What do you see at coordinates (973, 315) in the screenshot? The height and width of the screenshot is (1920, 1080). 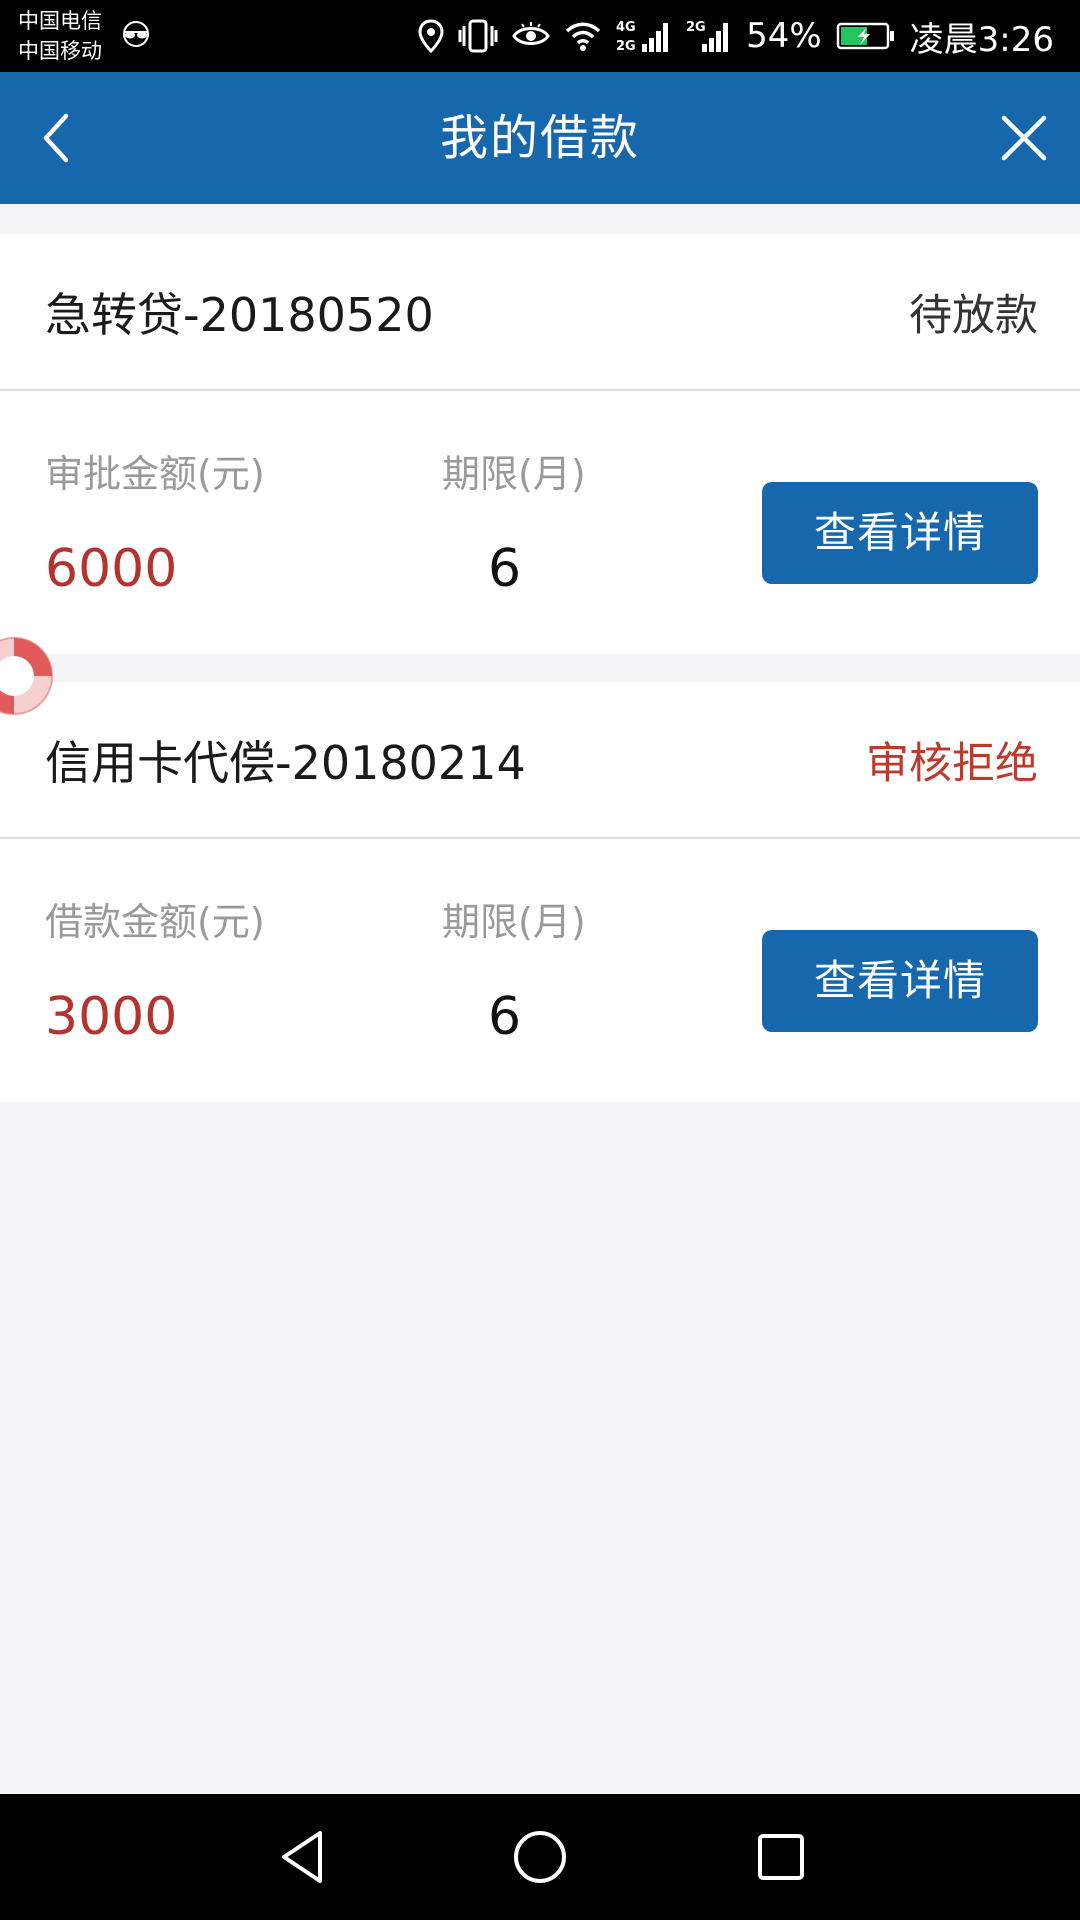 I see `loan-status: 待放款` at bounding box center [973, 315].